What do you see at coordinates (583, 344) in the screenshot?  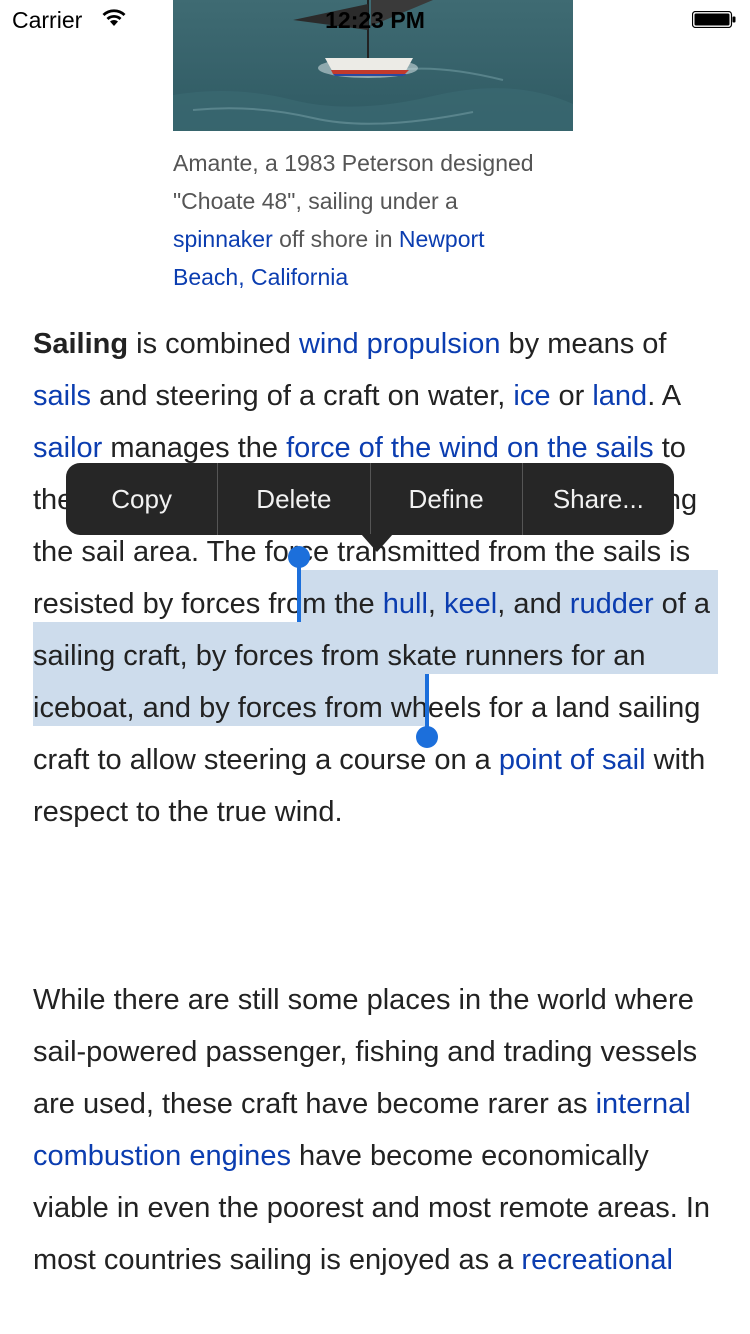 I see `text-run: by means of` at bounding box center [583, 344].